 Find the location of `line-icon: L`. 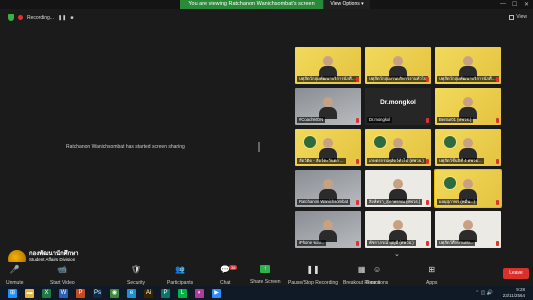

line-icon: L is located at coordinates (182, 293).